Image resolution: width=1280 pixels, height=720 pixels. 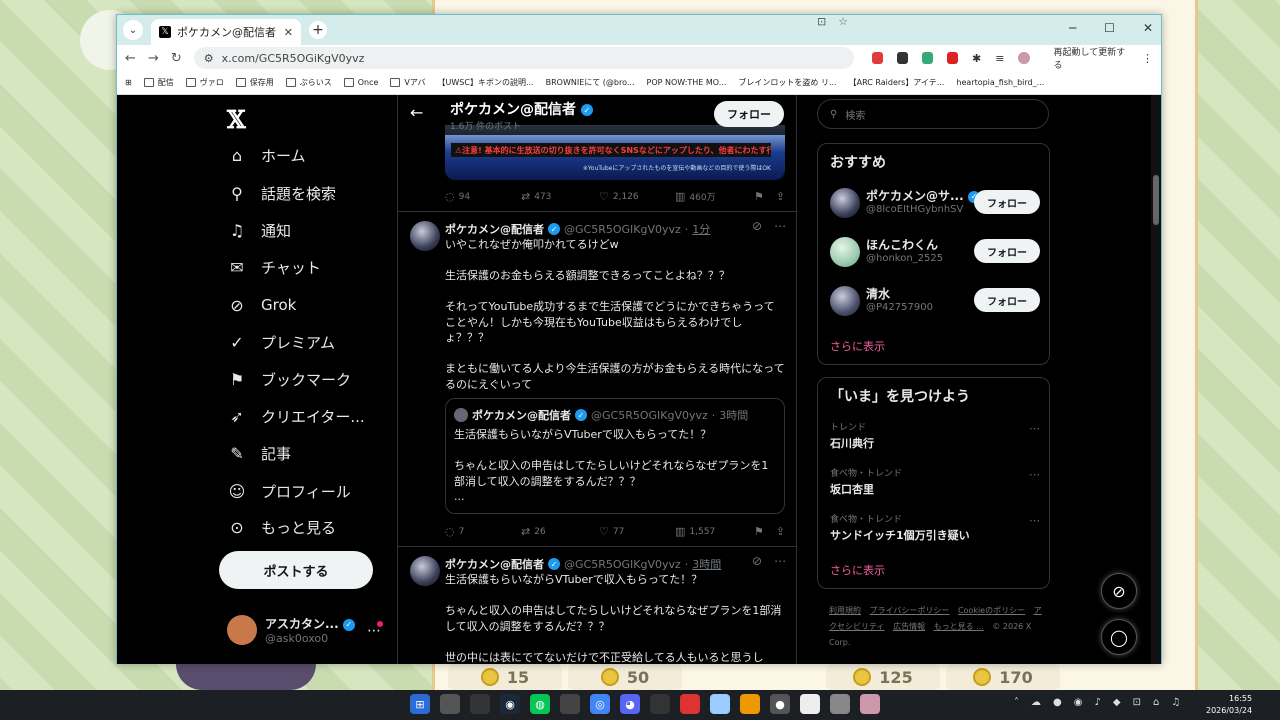 I want to click on nav-chat: ✉ チャット, so click(x=274, y=267).